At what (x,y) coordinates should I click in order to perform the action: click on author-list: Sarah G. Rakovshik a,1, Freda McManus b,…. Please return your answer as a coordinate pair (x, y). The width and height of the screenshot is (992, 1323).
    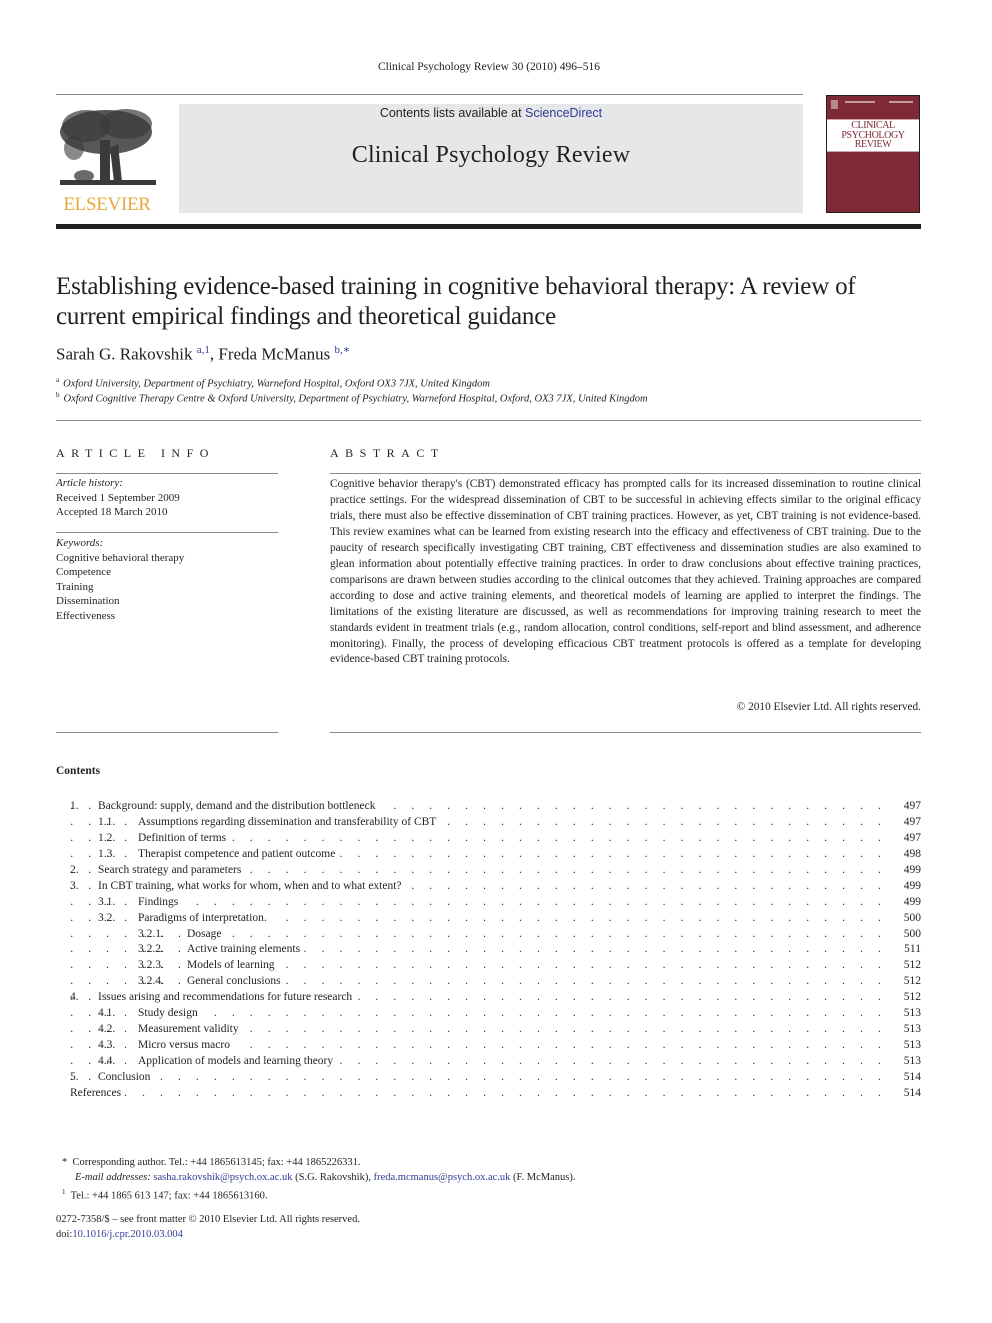
    Looking at the image, I should click on (203, 354).